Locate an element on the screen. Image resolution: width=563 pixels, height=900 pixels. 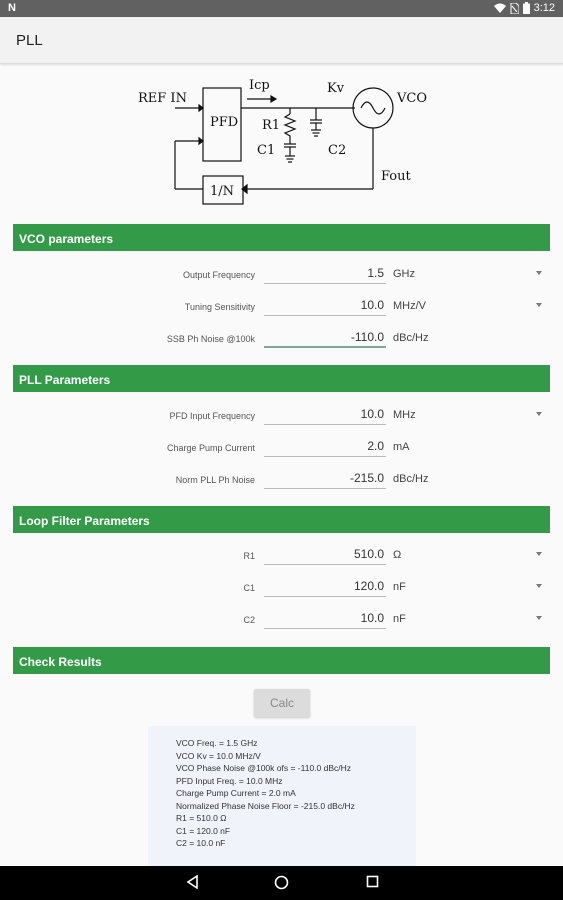
diagram-divider-label: 1/N is located at coordinates (222, 191).